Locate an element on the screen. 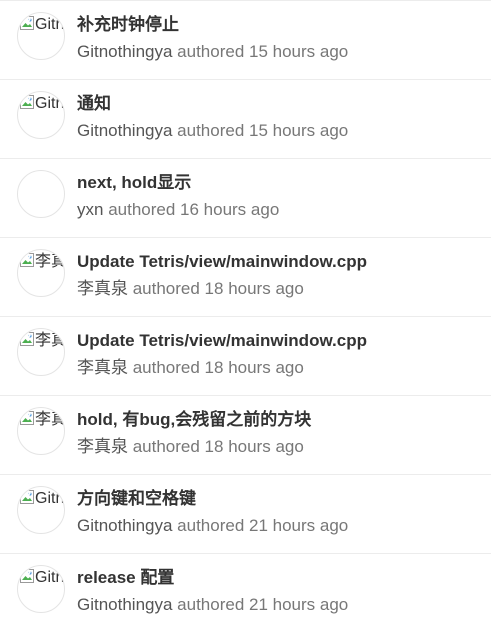 The height and width of the screenshot is (627, 491). commit-meta: yxn authored 16 hours ago is located at coordinates (178, 210).